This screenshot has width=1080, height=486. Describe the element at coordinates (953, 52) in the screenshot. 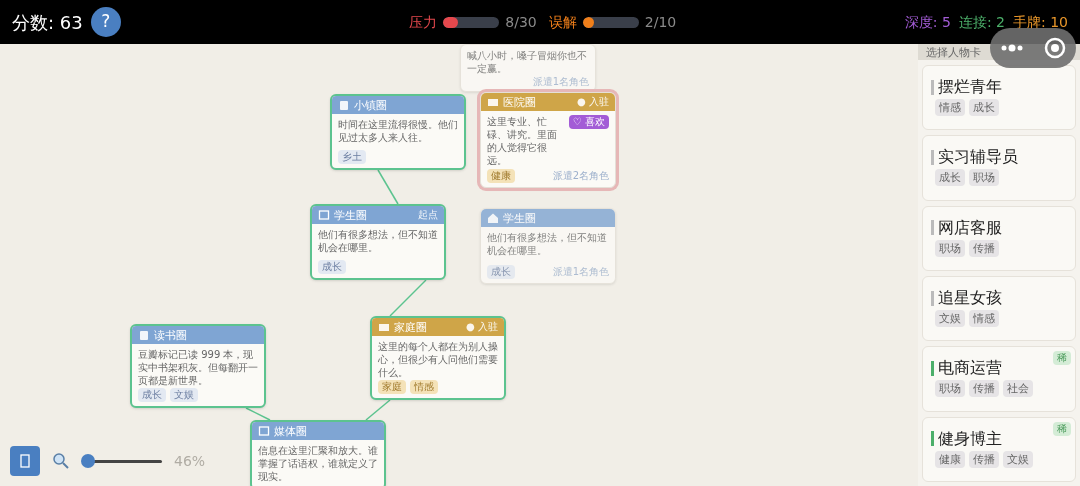

I see `panel-title: 选择人物卡` at that location.